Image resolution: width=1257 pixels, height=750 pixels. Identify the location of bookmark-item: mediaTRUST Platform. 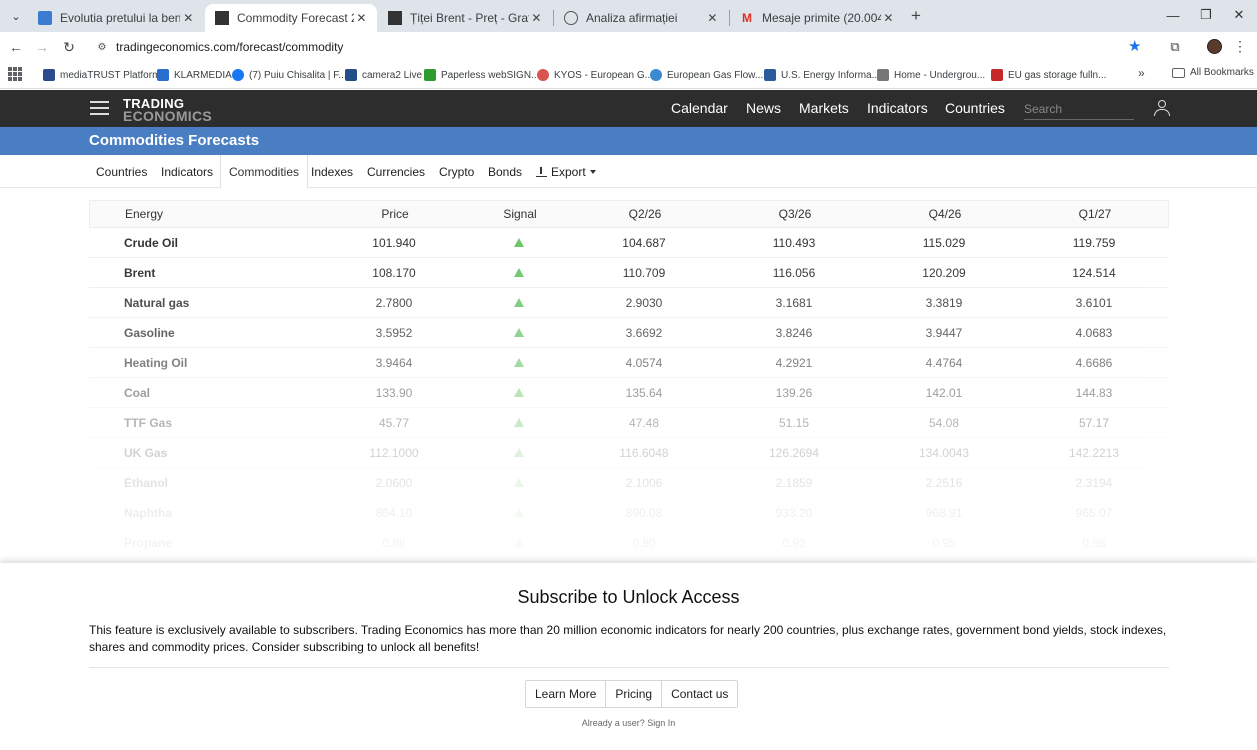
(101, 75).